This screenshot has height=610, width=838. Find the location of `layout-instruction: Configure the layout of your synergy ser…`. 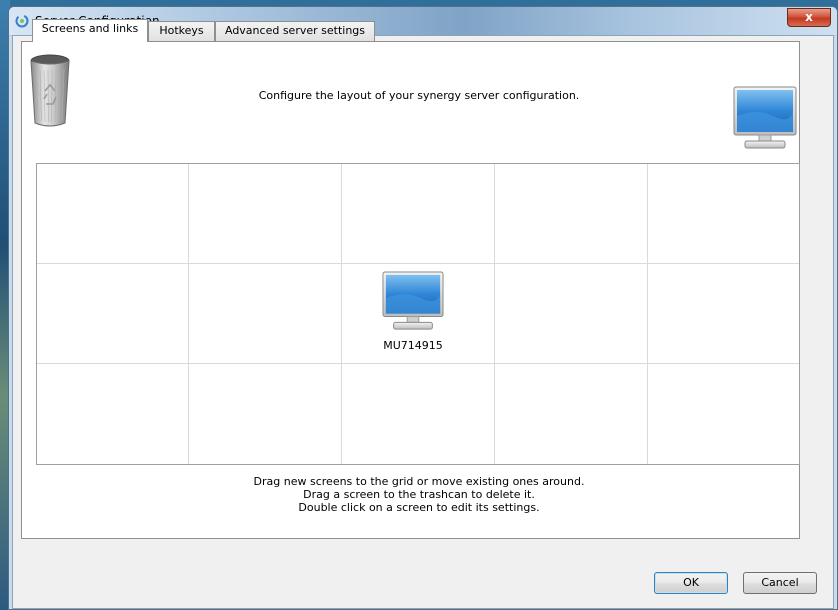

layout-instruction: Configure the layout of your synergy ser… is located at coordinates (419, 95).